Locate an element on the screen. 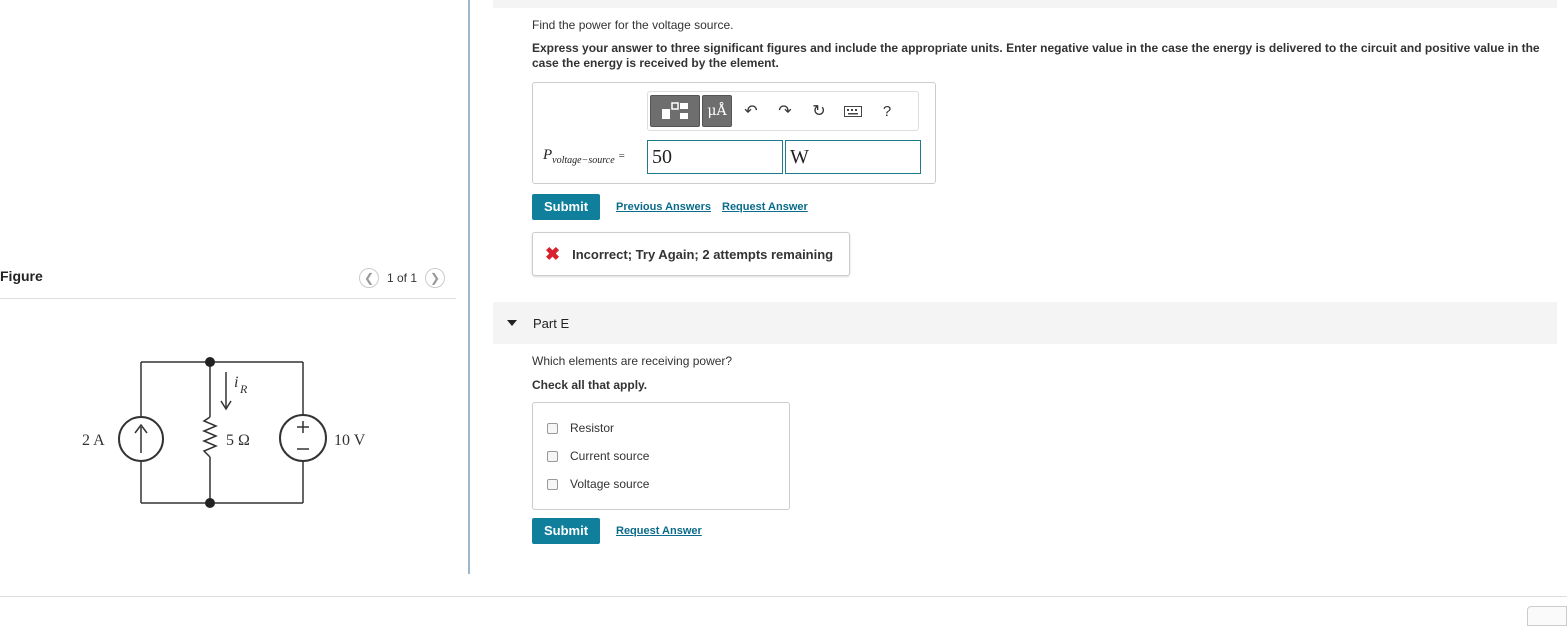  figure-pager: ❮ 1 of 1 ❯ is located at coordinates (402, 278).